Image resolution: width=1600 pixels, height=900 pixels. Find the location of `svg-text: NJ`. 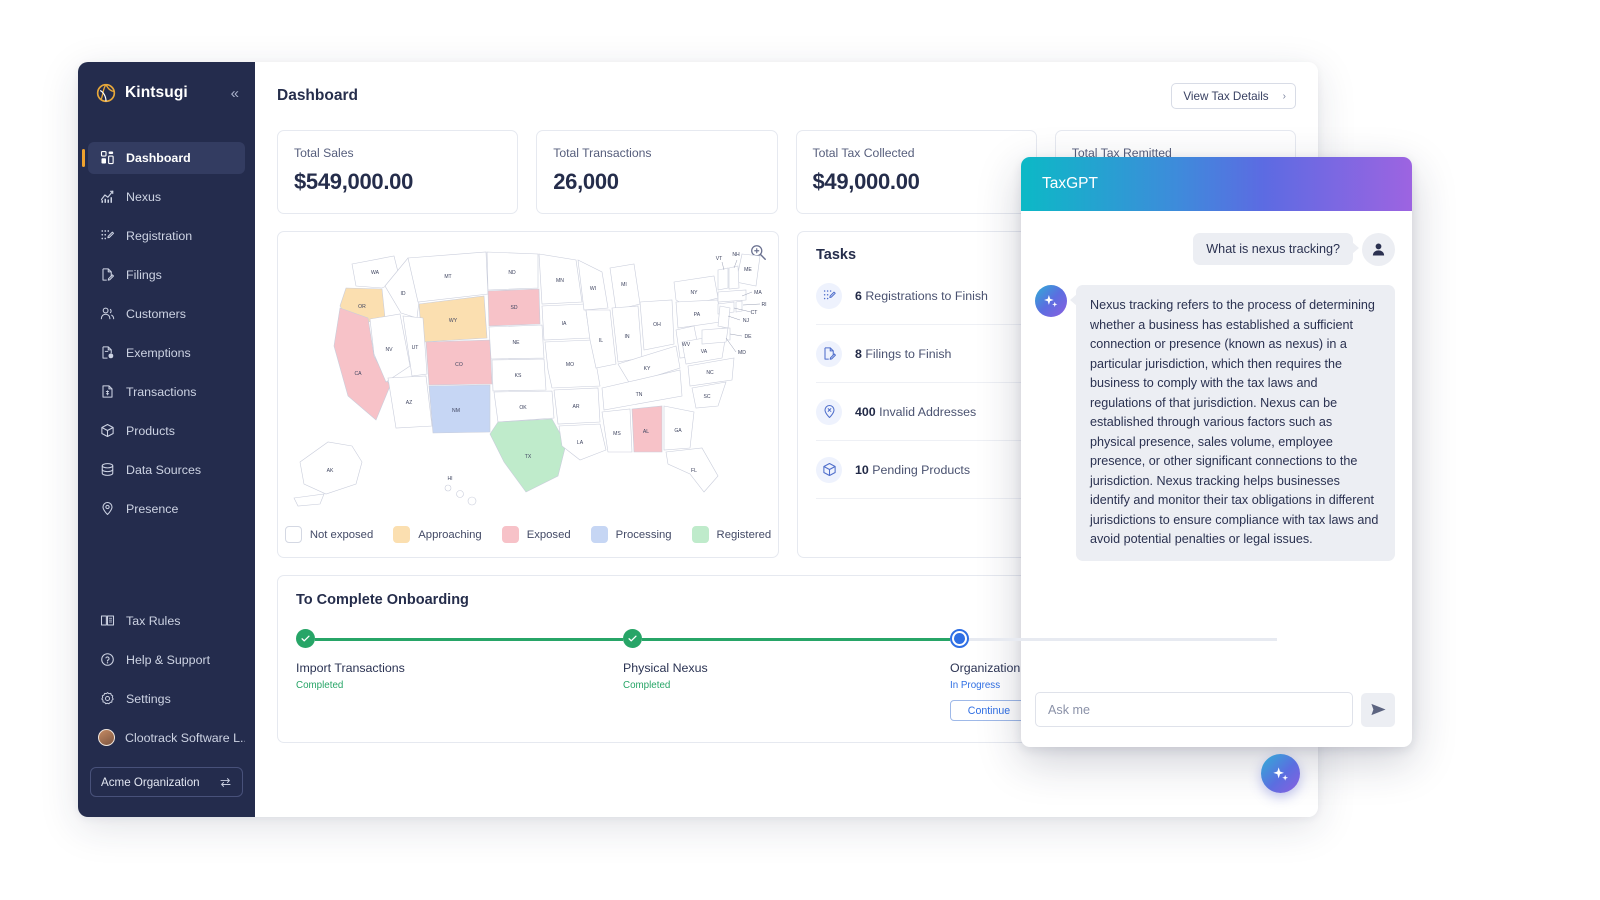

svg-text: NJ is located at coordinates (746, 321).